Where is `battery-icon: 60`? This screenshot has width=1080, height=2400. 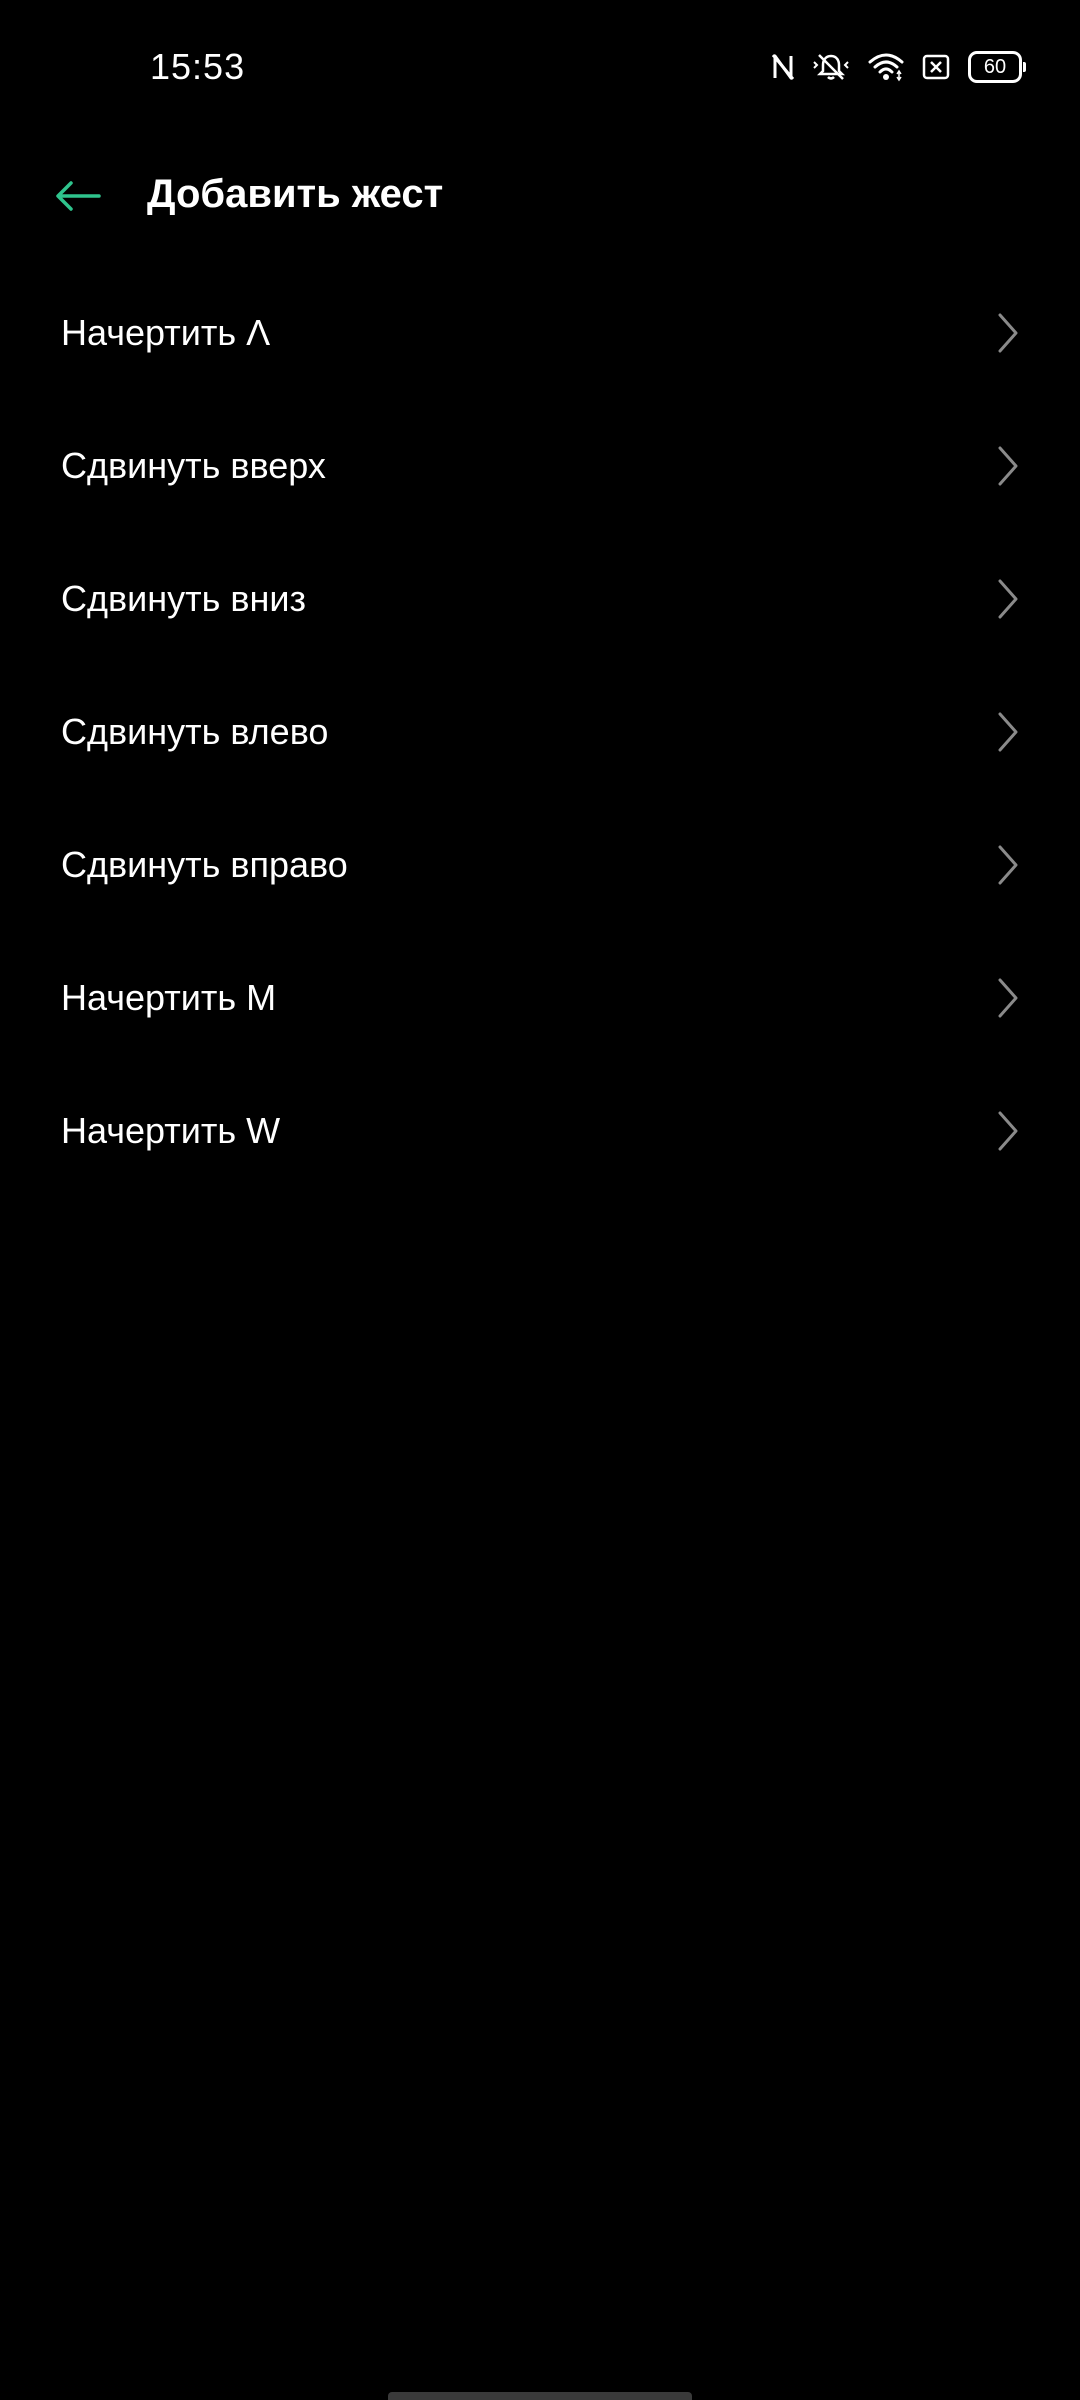
battery-icon: 60 is located at coordinates (997, 67).